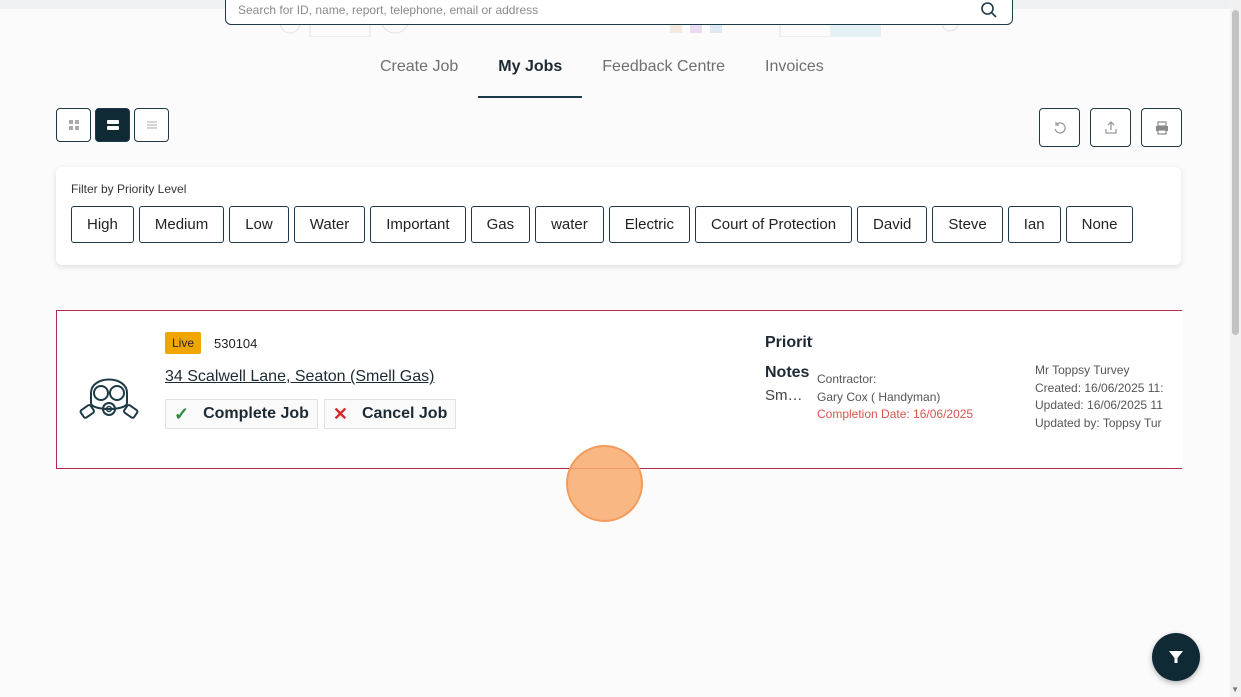 The image size is (1241, 697). Describe the element at coordinates (500, 224) in the screenshot. I see `chip-gas: Gas` at that location.